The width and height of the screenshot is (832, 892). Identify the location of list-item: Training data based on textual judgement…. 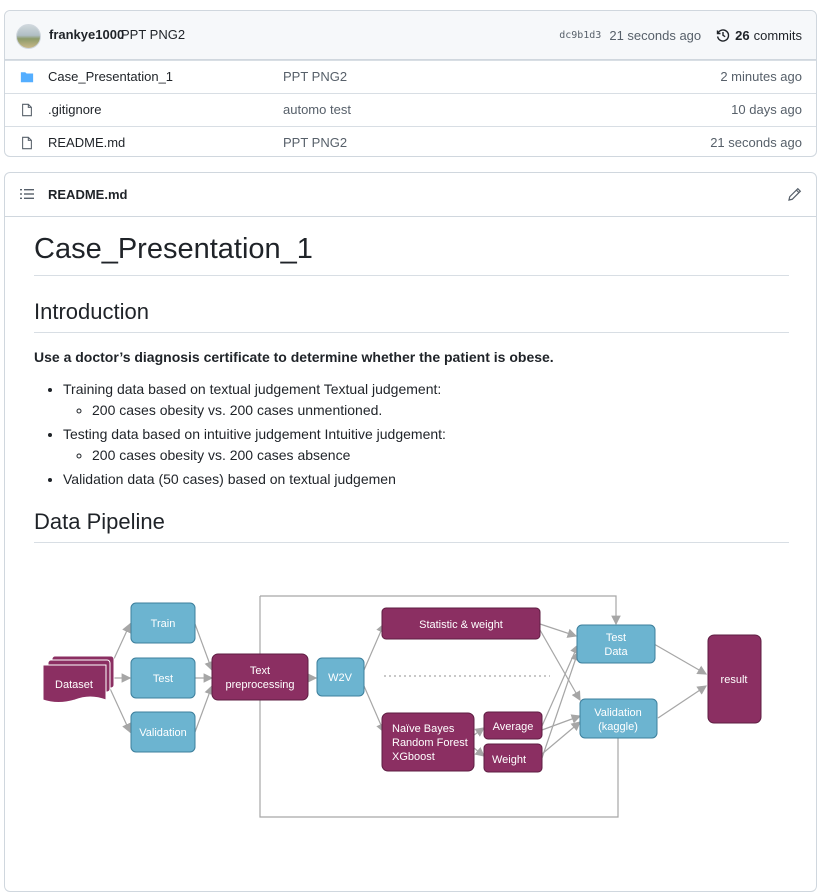
(426, 400).